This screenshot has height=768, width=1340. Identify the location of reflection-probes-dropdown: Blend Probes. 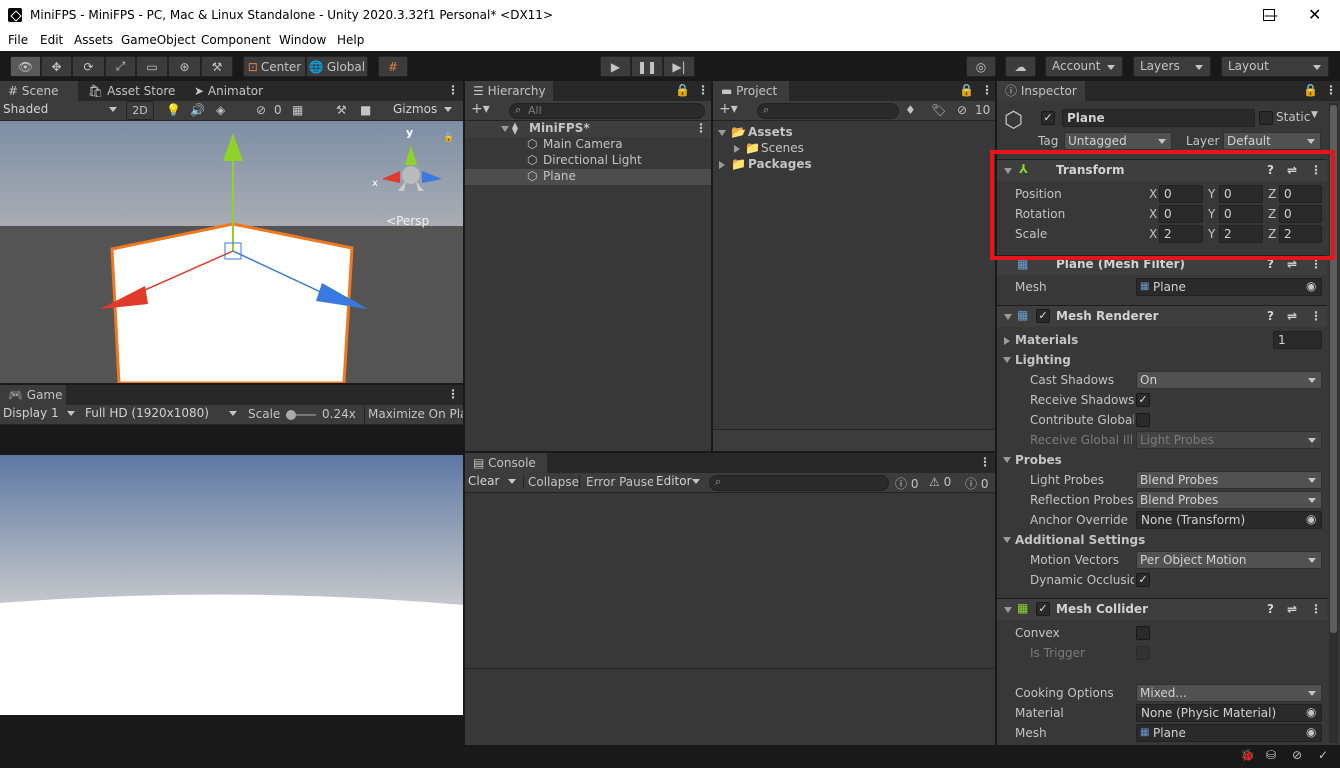
(1229, 500).